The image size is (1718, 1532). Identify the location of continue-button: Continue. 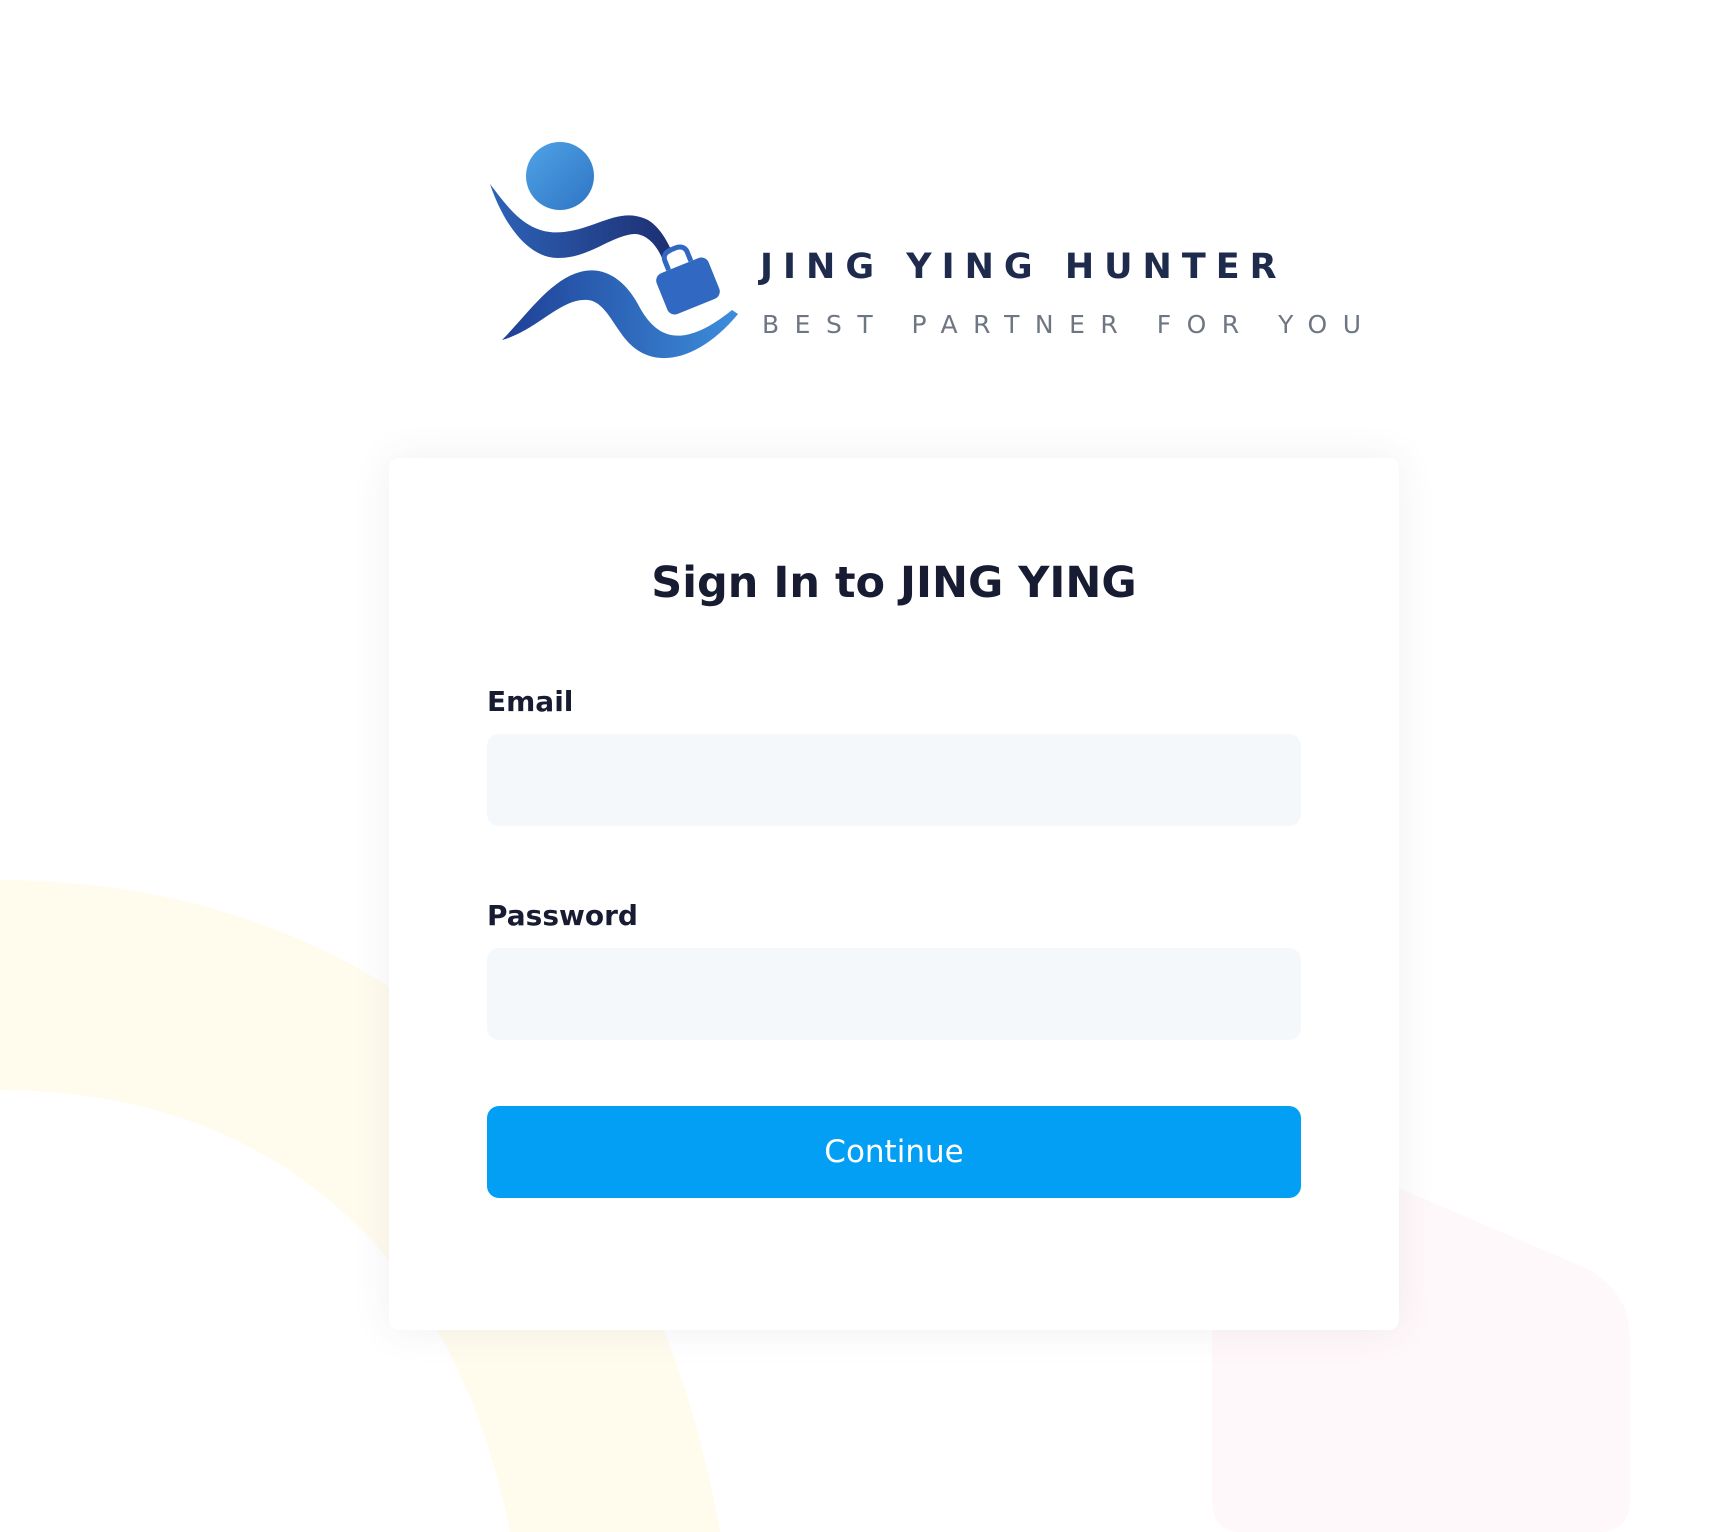
(894, 1152).